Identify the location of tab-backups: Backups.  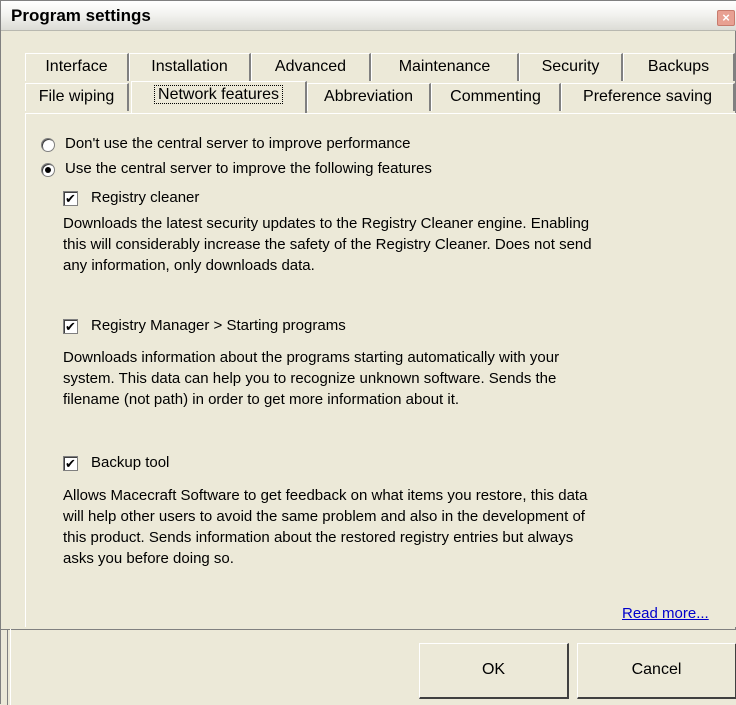
(679, 67).